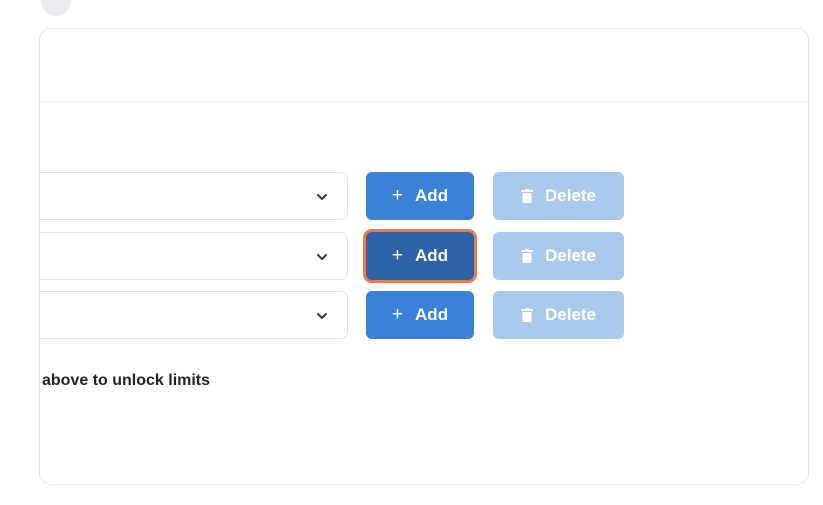 Image resolution: width=823 pixels, height=505 pixels. What do you see at coordinates (126, 380) in the screenshot?
I see `unlock-limits-hint: above to unlock limits` at bounding box center [126, 380].